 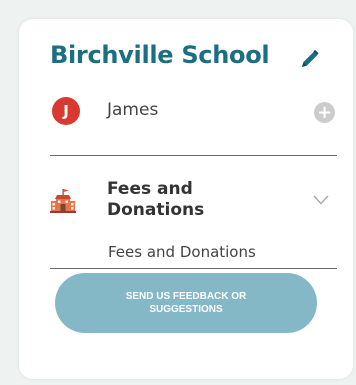 I want to click on send-feedback-button: SEND US FEEDBACK OR SUGGESTIONS, so click(x=186, y=303).